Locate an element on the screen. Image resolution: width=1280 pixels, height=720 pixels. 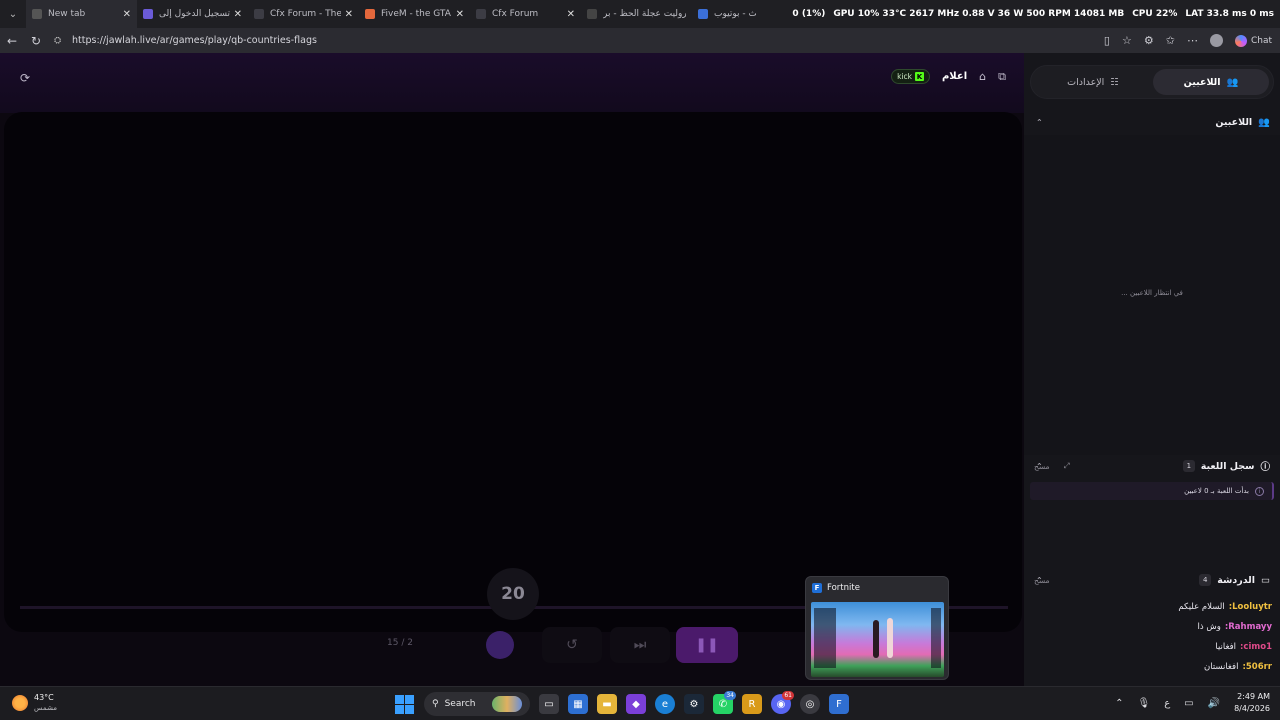
browser-tab: FiveM - the GTA V n ✕ is located at coordinates (414, 14).